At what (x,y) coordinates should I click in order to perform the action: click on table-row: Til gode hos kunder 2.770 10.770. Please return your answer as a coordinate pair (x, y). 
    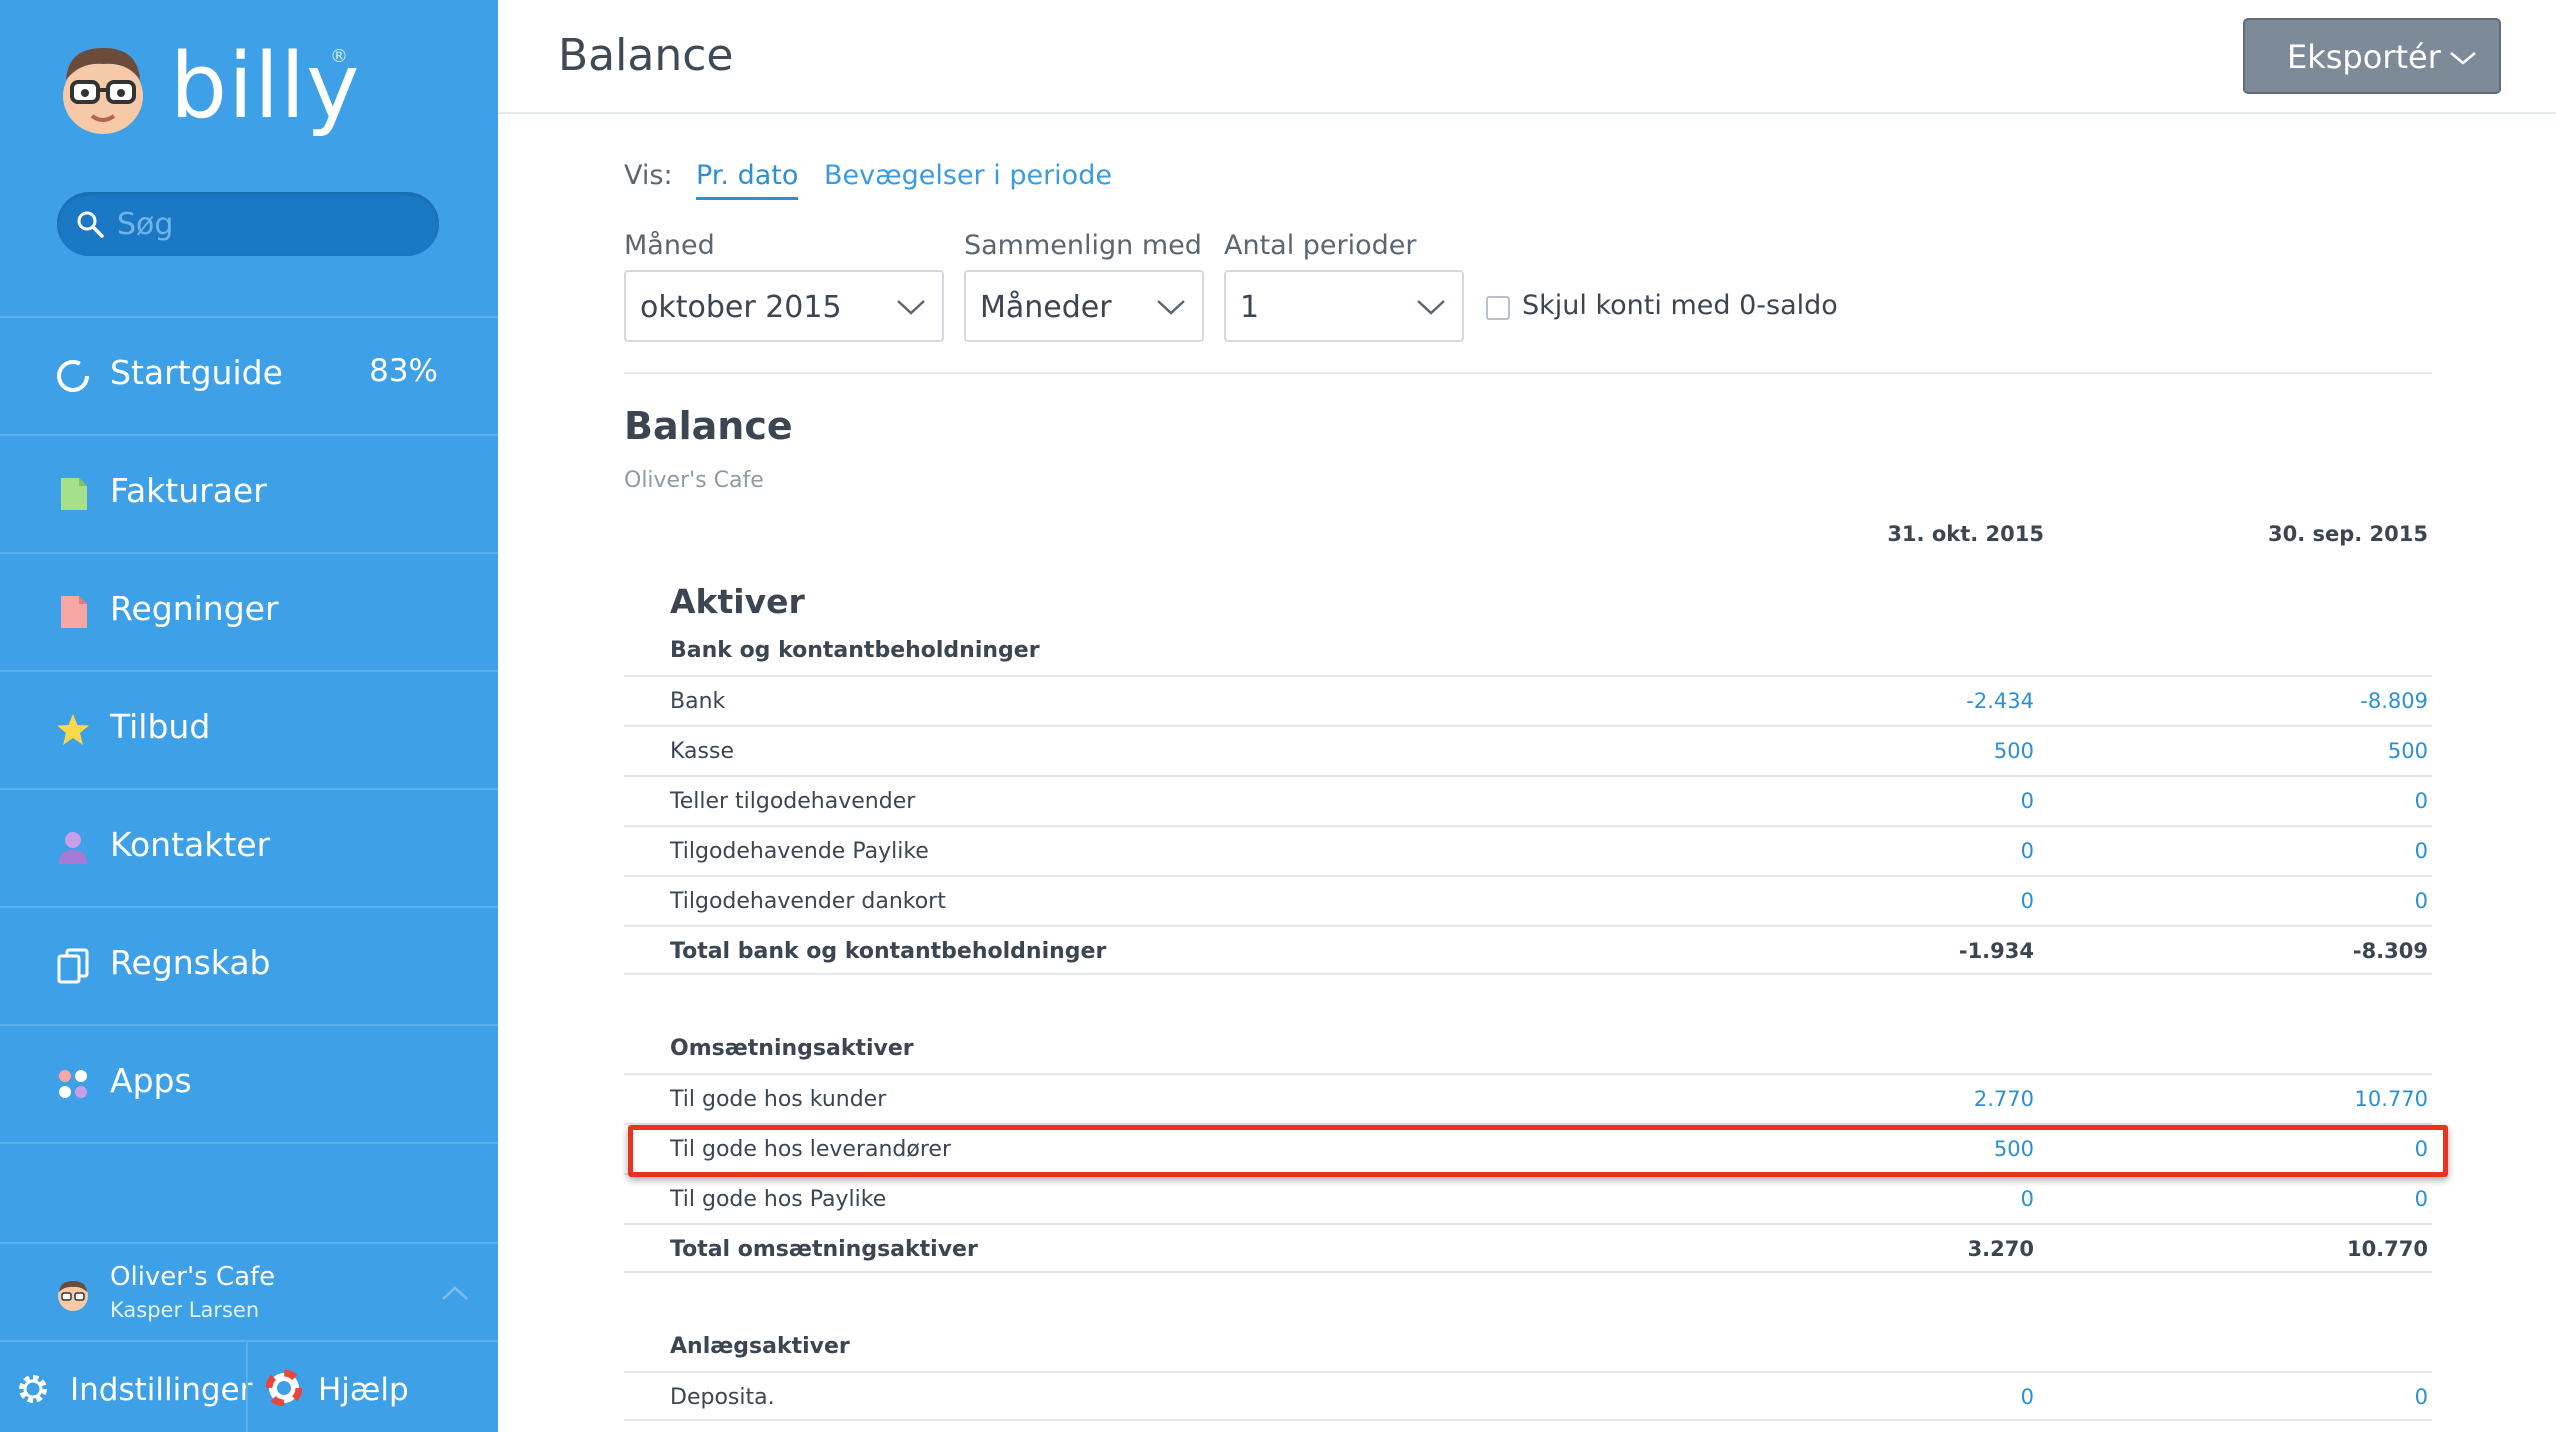
    Looking at the image, I should click on (1528, 1098).